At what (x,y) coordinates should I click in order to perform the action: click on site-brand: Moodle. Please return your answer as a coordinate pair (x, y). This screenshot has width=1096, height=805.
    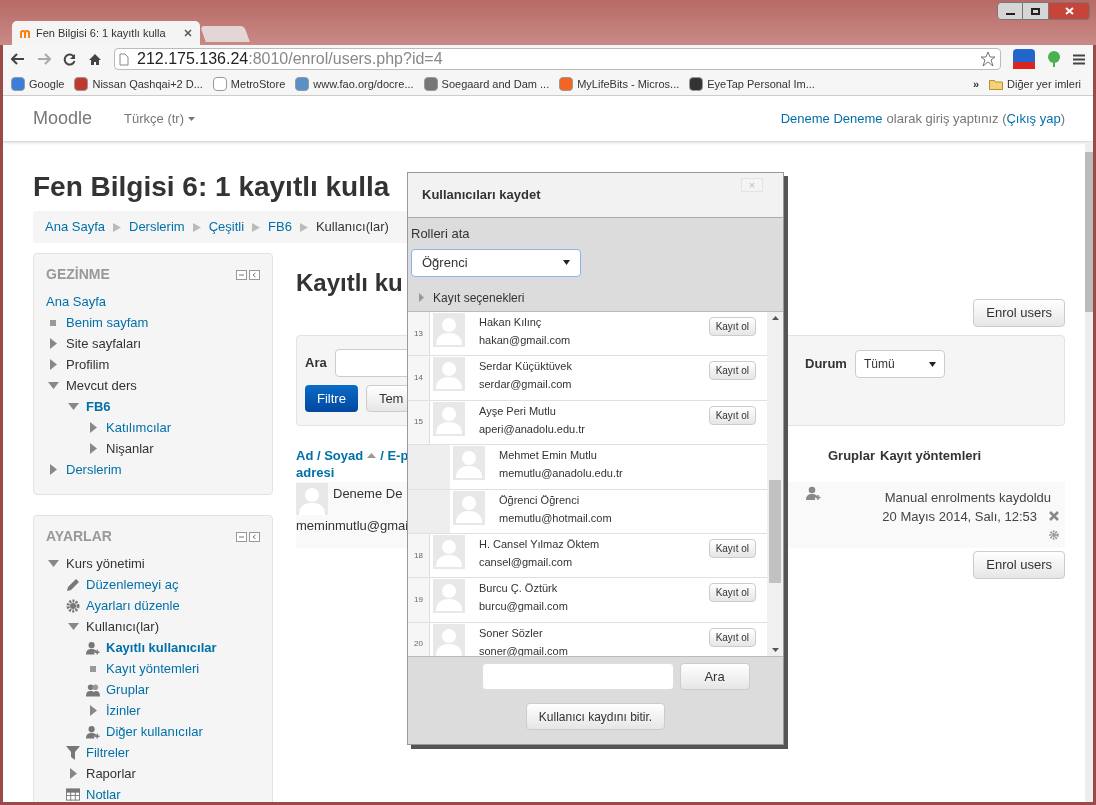
    Looking at the image, I should click on (63, 118).